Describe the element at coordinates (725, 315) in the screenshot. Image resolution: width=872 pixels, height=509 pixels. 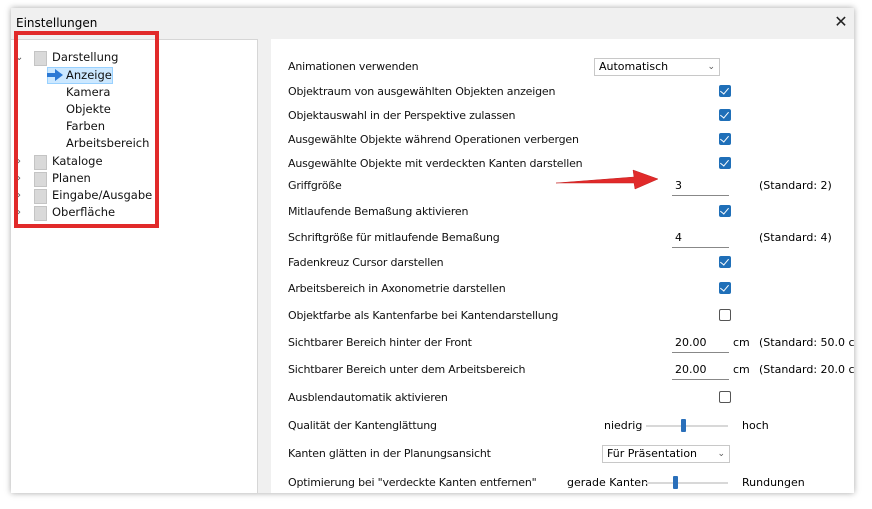
I see `objektfarbe-checkbox` at that location.